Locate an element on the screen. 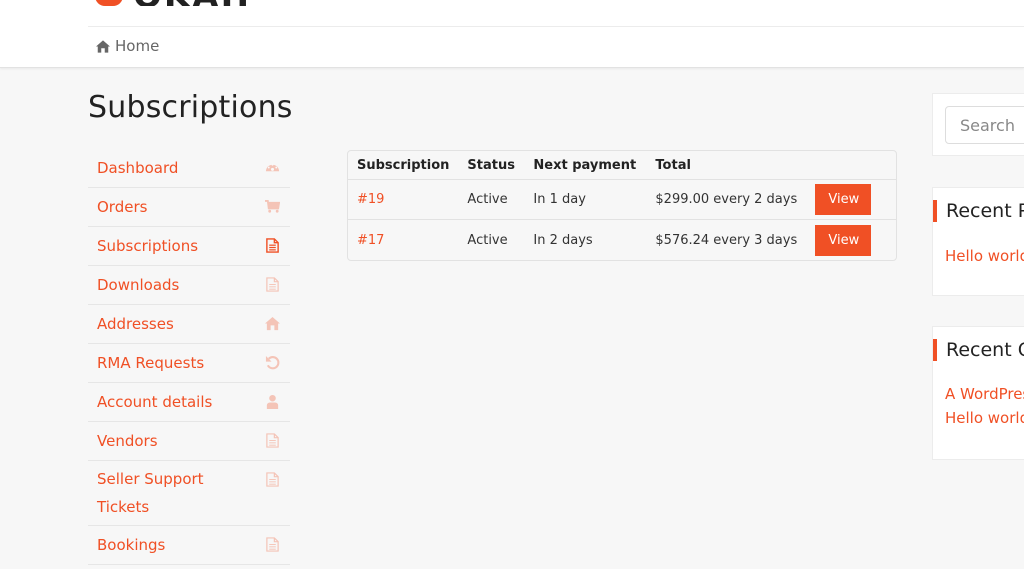 The width and height of the screenshot is (1024, 569). column-header-total: Total is located at coordinates (726, 165).